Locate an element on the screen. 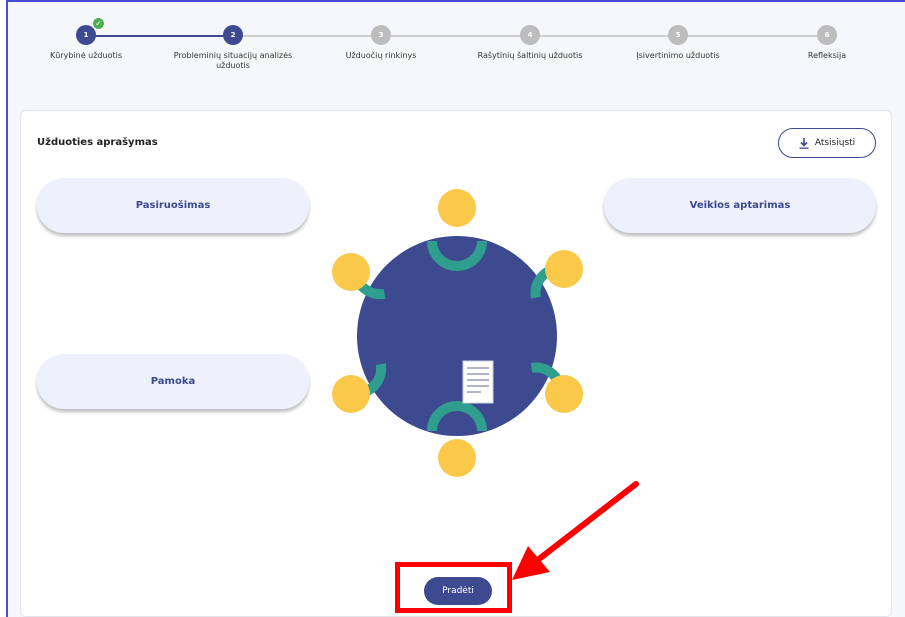  step-2-label: Probleminių situacijų analizės užduotis is located at coordinates (233, 60).